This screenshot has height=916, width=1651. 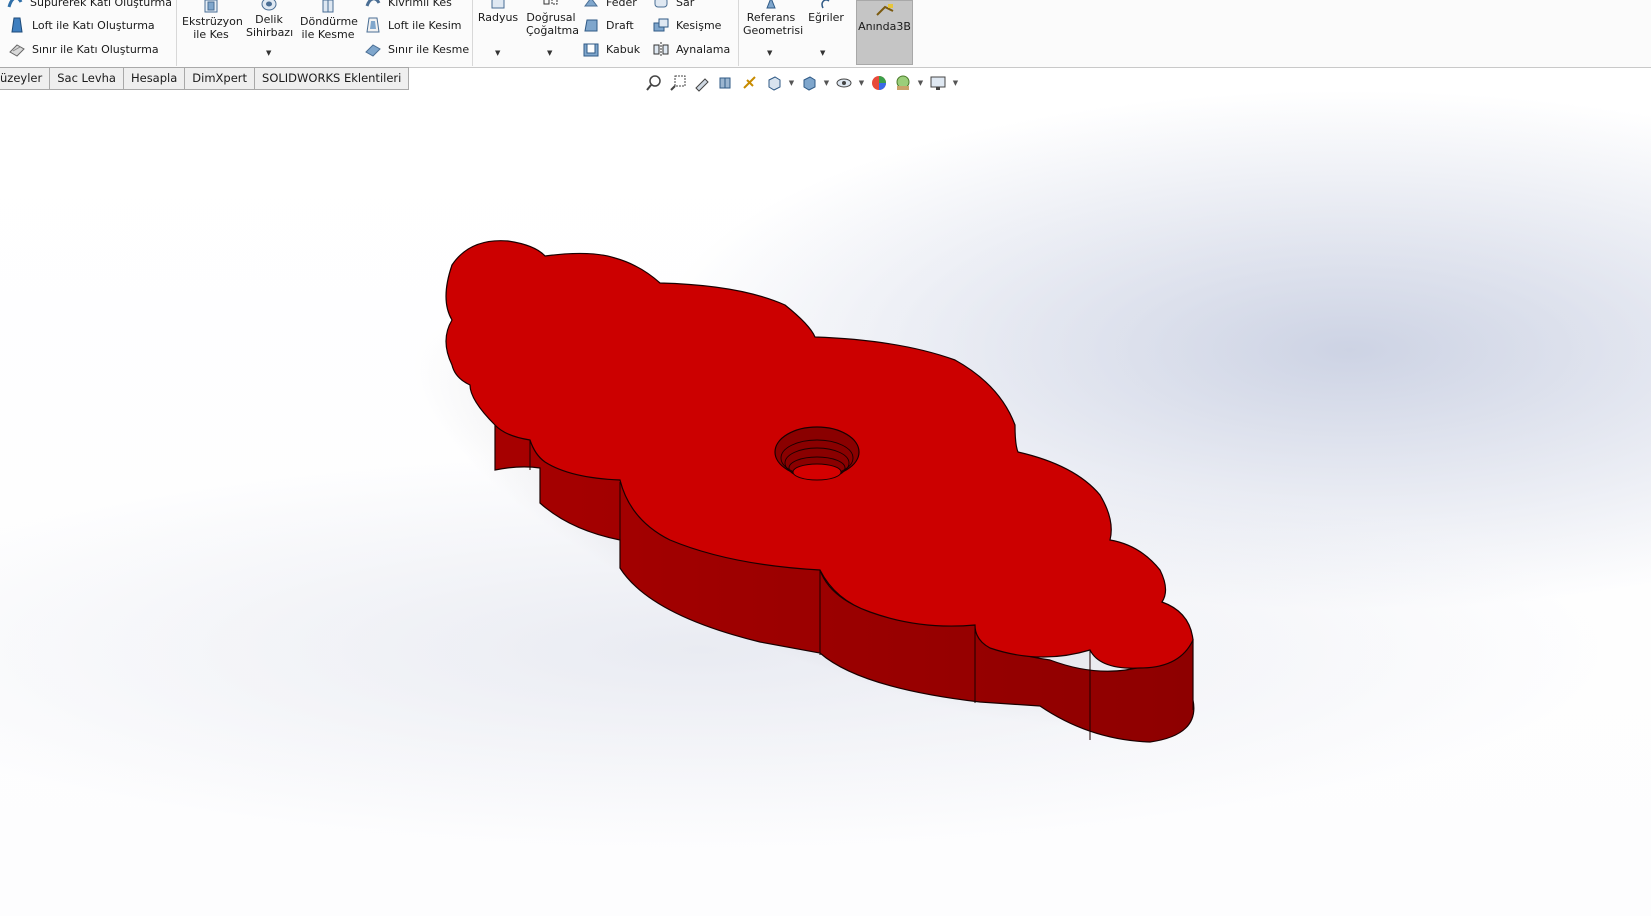 I want to click on curves-button: Eğriler, so click(x=826, y=12).